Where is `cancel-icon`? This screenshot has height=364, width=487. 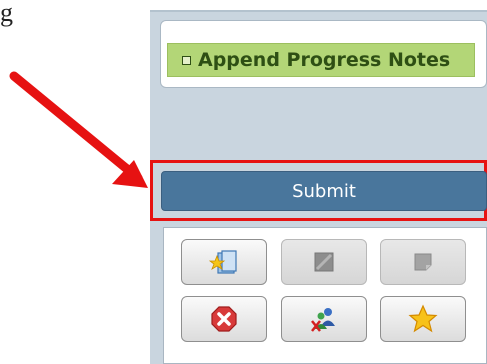 cancel-icon is located at coordinates (224, 319).